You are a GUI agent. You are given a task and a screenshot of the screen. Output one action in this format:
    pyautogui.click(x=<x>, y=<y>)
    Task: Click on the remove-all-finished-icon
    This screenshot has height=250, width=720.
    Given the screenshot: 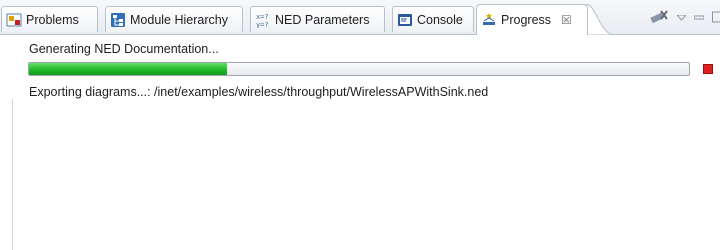 What is the action you would take?
    pyautogui.click(x=659, y=18)
    